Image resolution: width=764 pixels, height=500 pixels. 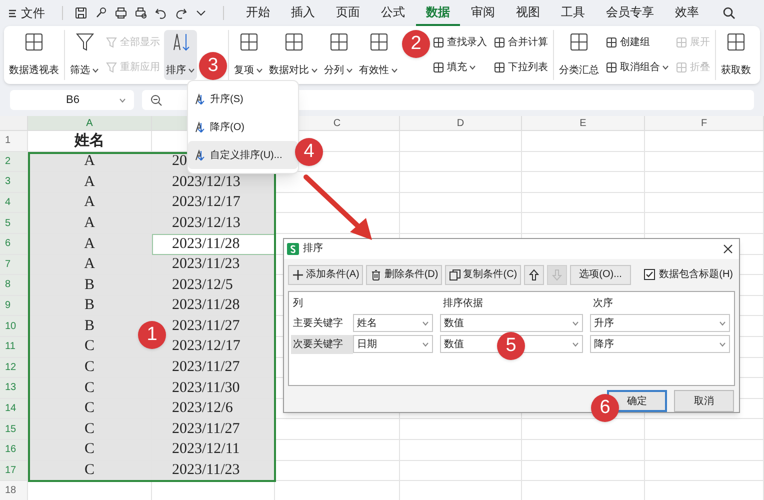 What do you see at coordinates (90, 123) in the screenshot?
I see `column-header: A` at bounding box center [90, 123].